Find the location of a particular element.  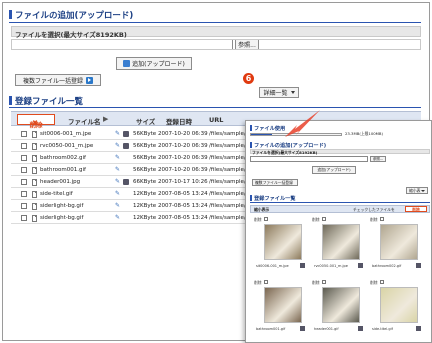

overlay-view-select: 縮小表 is located at coordinates (417, 190).